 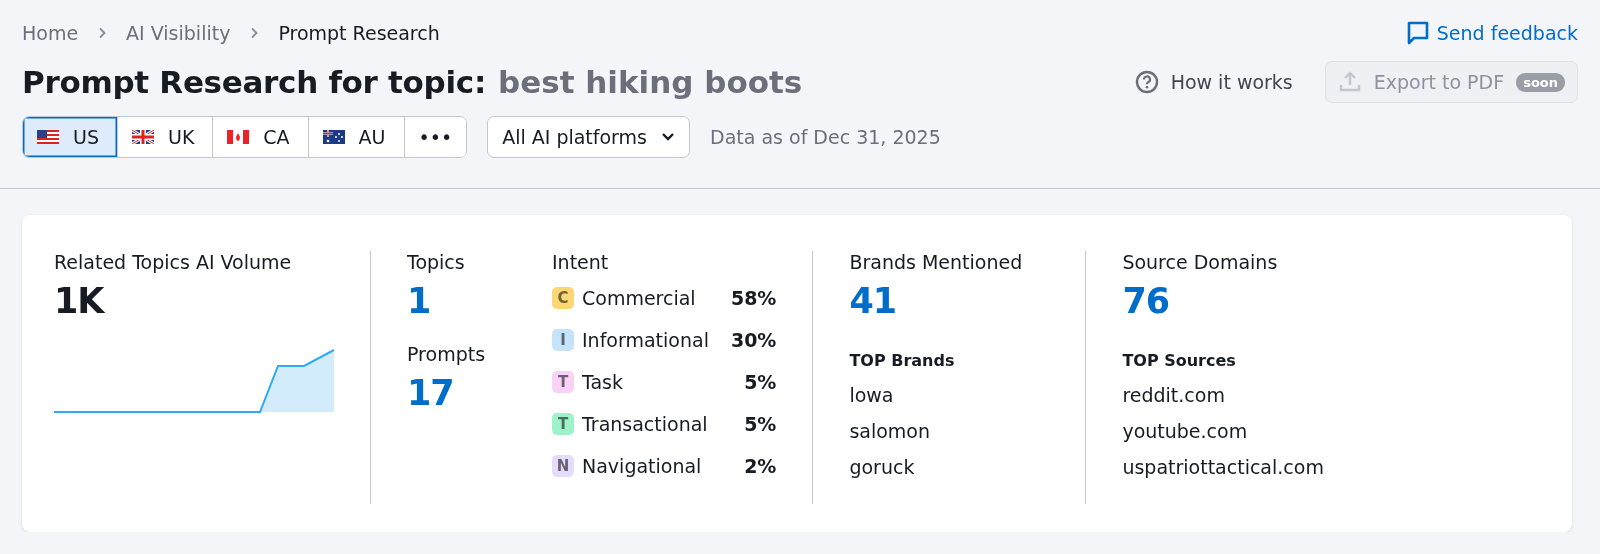 What do you see at coordinates (436, 262) in the screenshot?
I see `metric-label: Topics` at bounding box center [436, 262].